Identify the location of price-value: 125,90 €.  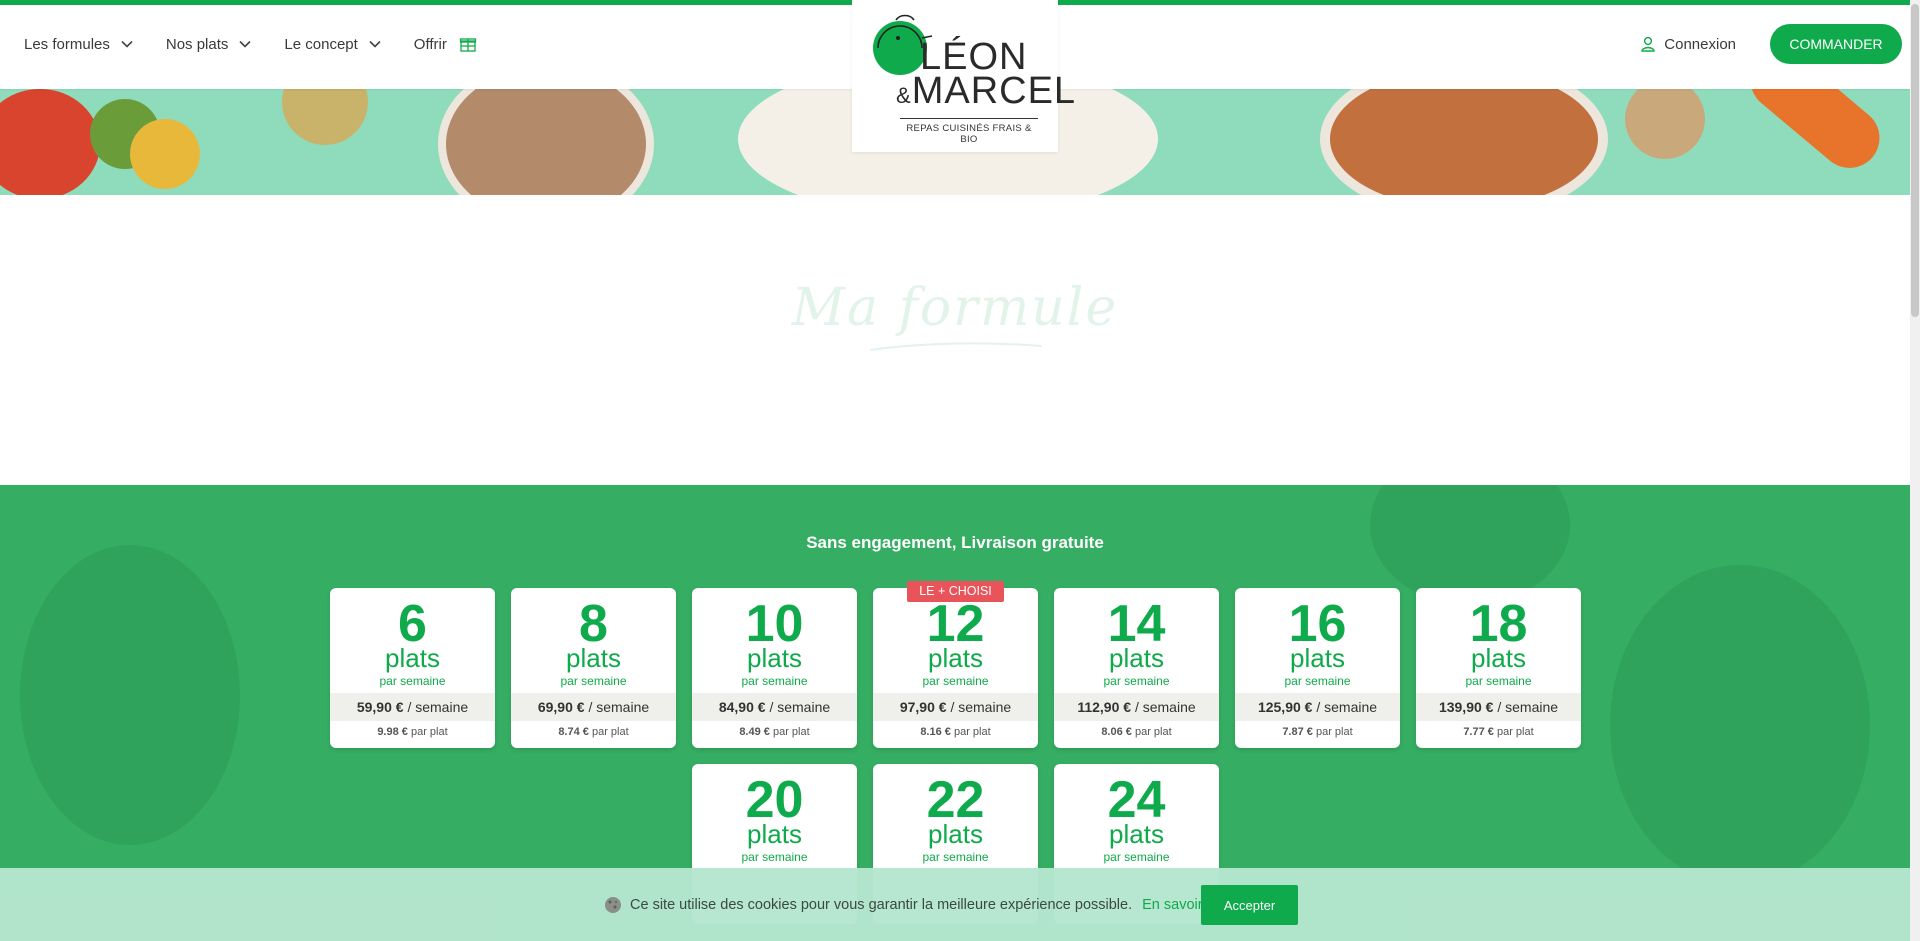
(1285, 707).